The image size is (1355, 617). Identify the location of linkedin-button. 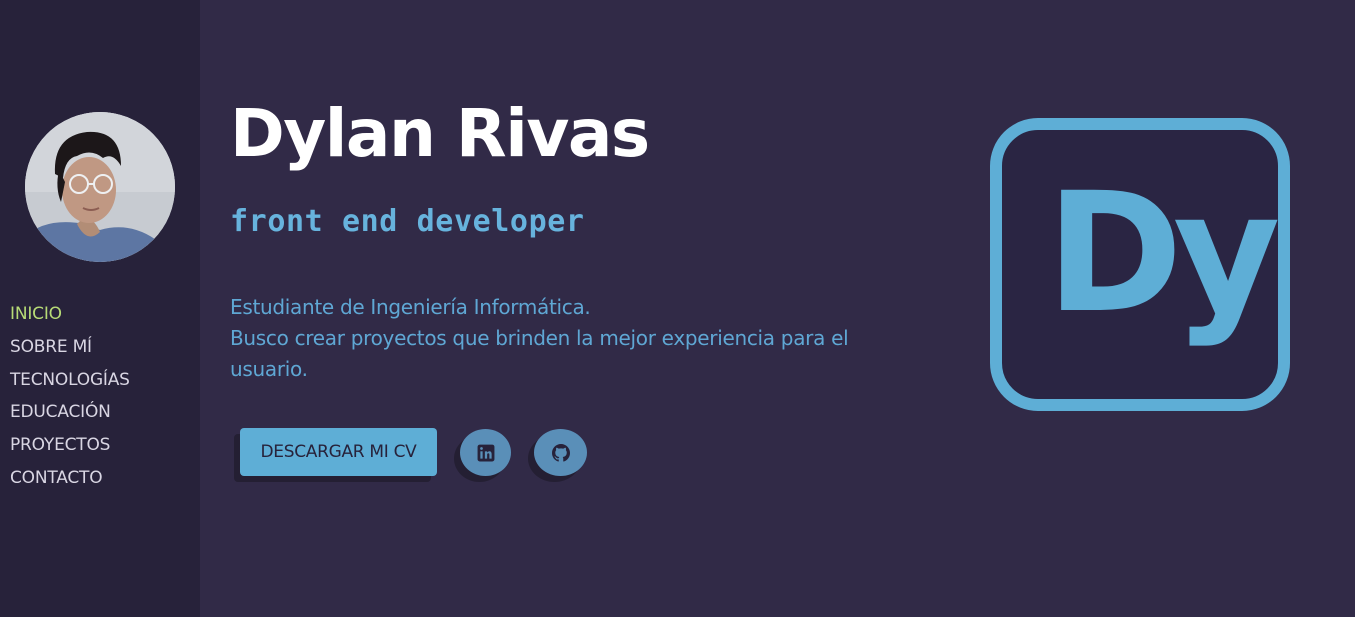
(485, 452).